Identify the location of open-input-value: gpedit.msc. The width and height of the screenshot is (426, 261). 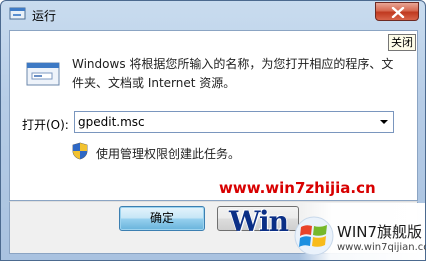
(111, 122).